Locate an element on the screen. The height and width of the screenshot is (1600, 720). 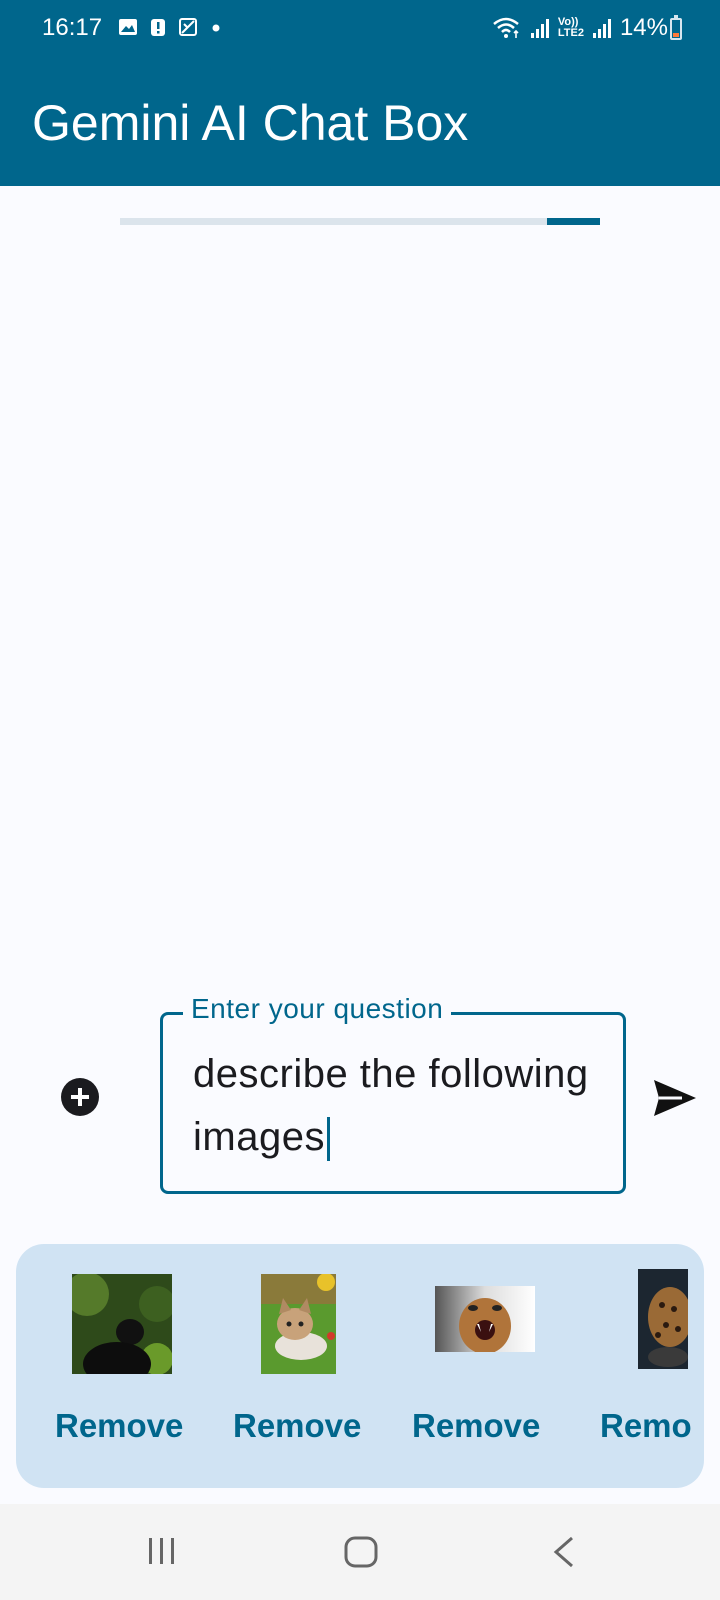
battery-icon is located at coordinates (676, 27).